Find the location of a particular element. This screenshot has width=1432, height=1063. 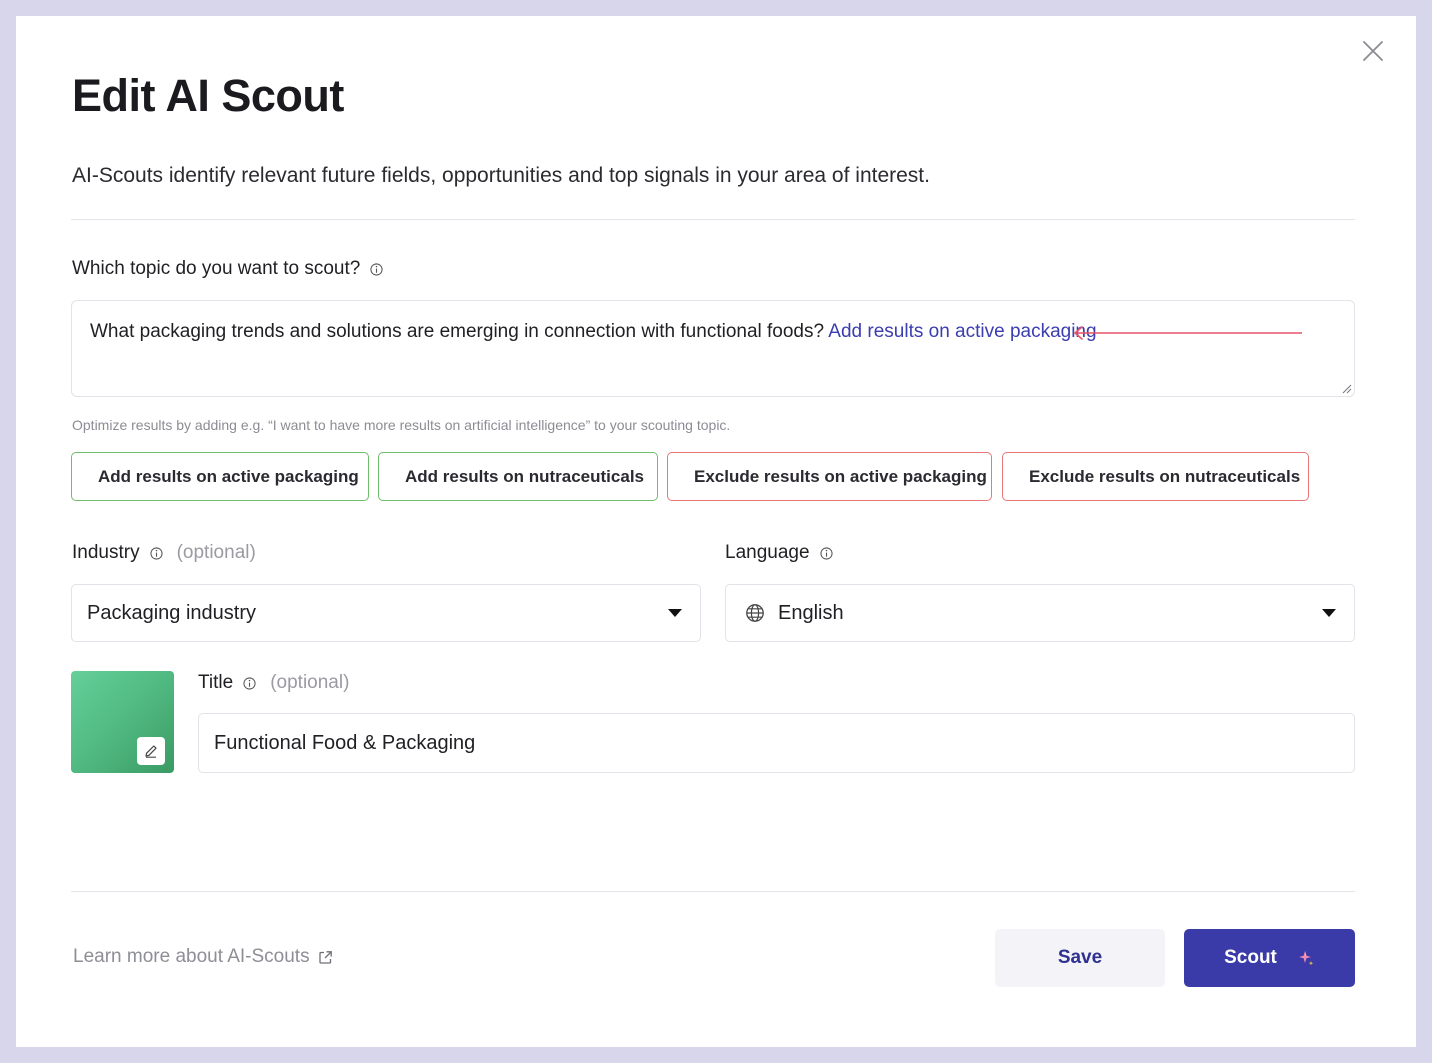

suggestion-exclude-active-packaging: Exclude results on active packaging is located at coordinates (829, 476).